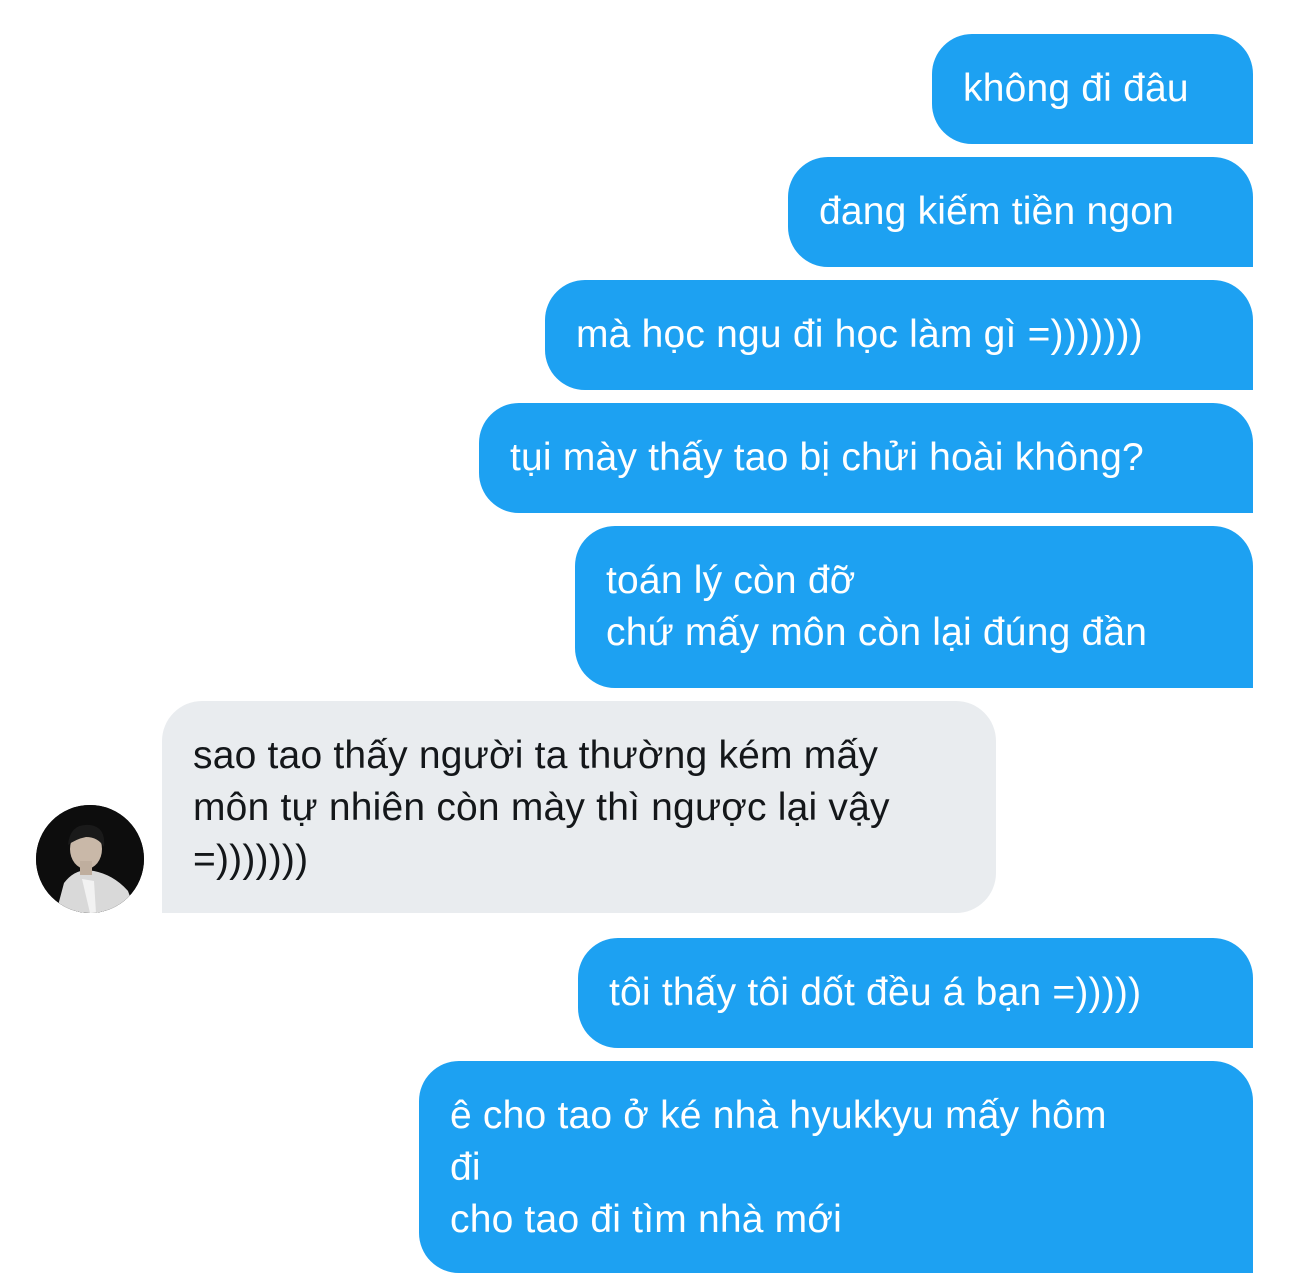 The image size is (1290, 1278). Describe the element at coordinates (1020, 212) in the screenshot. I see `message-bubble-sent: đang kiếm tiền ngon` at that location.